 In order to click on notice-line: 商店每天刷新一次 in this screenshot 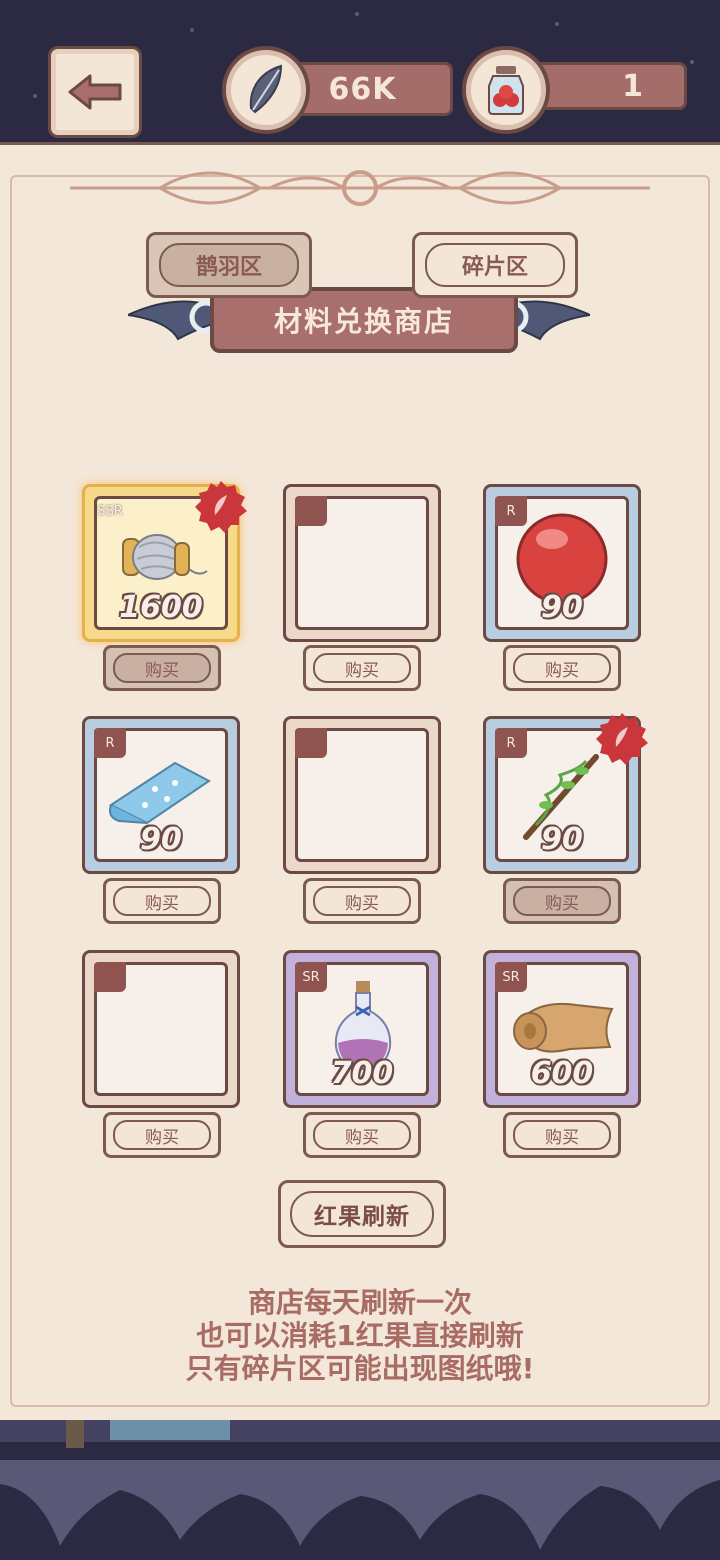, I will do `click(359, 1302)`.